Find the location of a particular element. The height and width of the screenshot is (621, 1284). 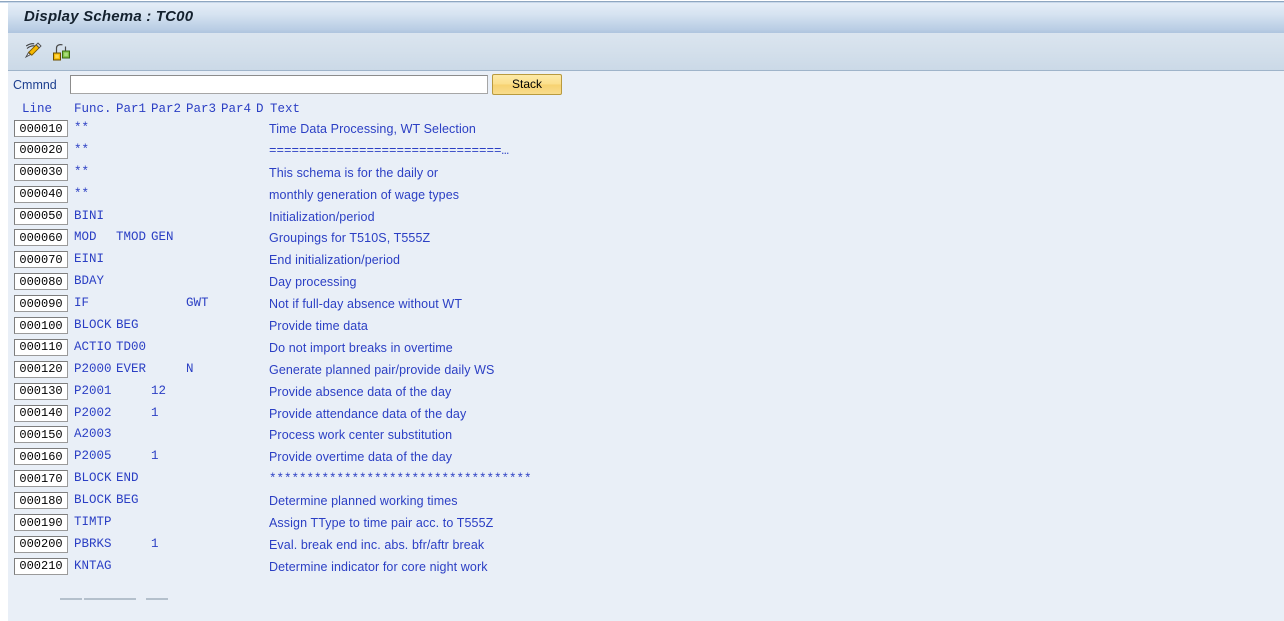

horizontal-scrollbar is located at coordinates (125, 604).